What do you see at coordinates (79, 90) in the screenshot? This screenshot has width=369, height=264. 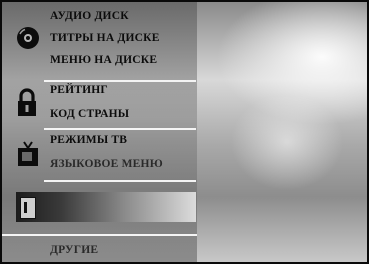 I see `menu-item-rating: РЕЙТИНГ` at bounding box center [79, 90].